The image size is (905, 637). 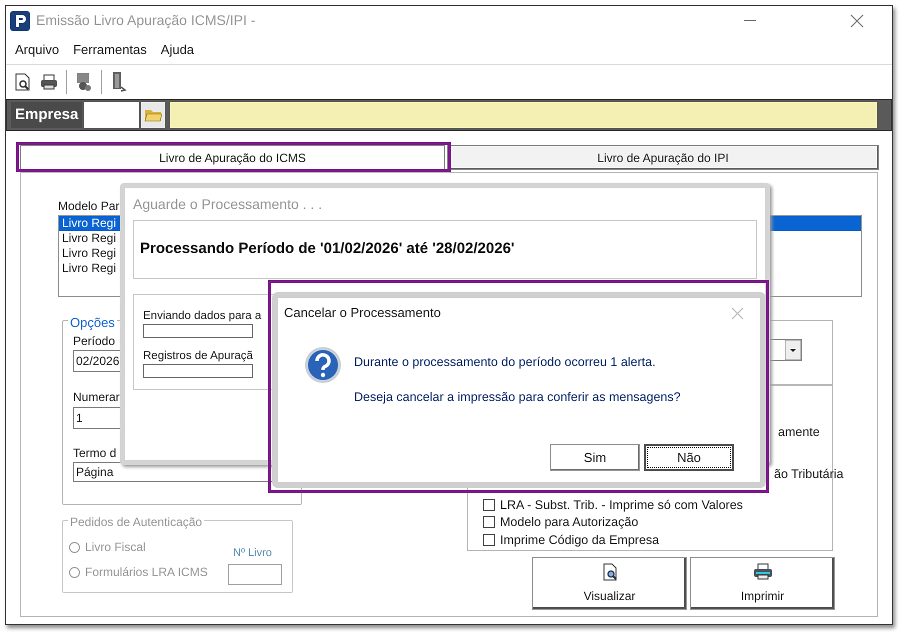 I want to click on field-label: Modelo Par, so click(x=89, y=206).